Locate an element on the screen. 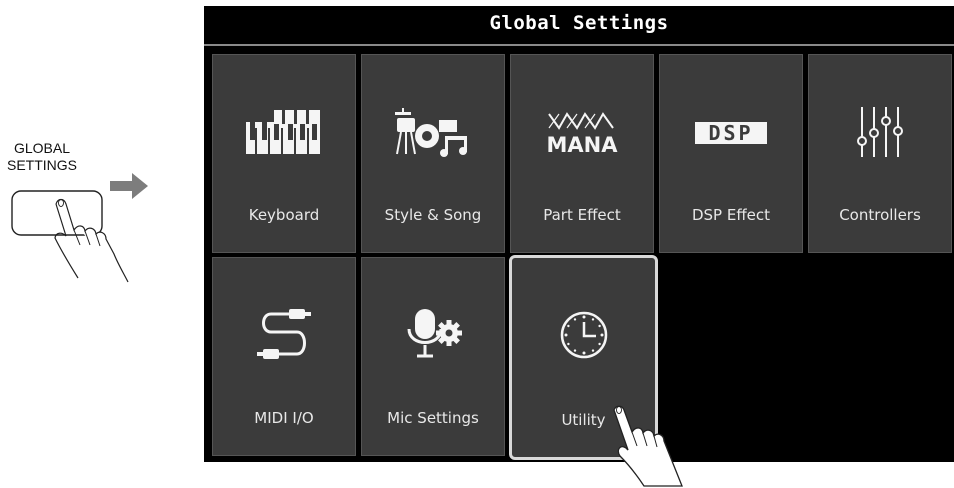  button-label-line2: SETTINGS is located at coordinates (41, 165).